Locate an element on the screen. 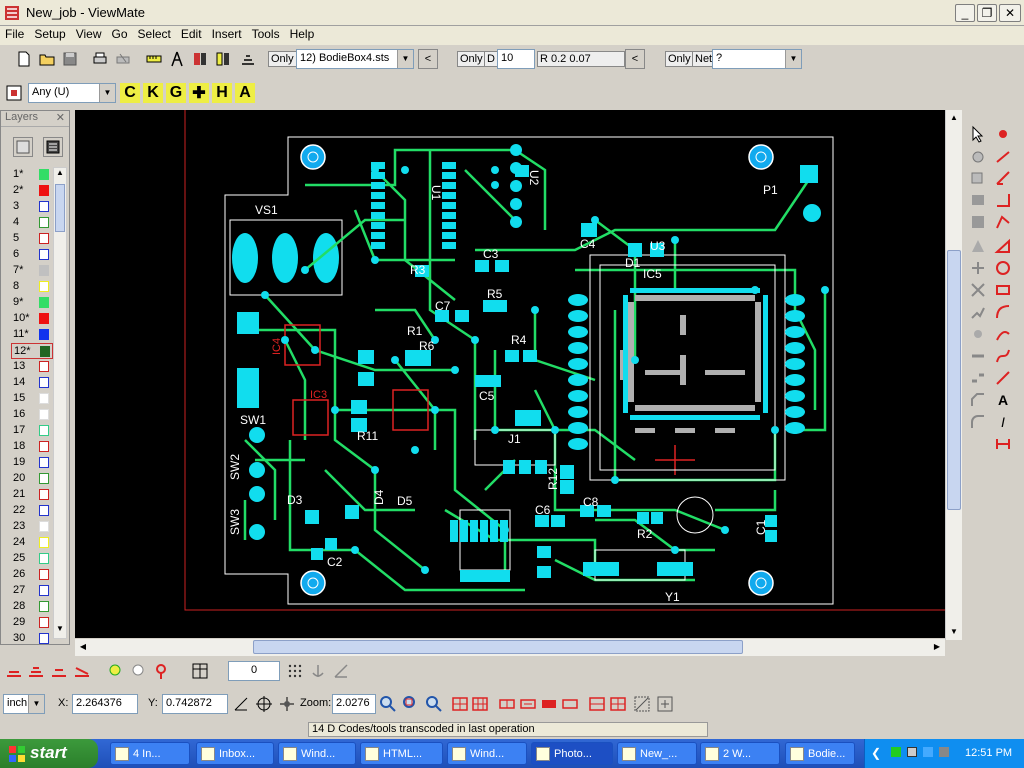 This screenshot has height=768, width=1024. text-tool-icon: A is located at coordinates (1003, 400).